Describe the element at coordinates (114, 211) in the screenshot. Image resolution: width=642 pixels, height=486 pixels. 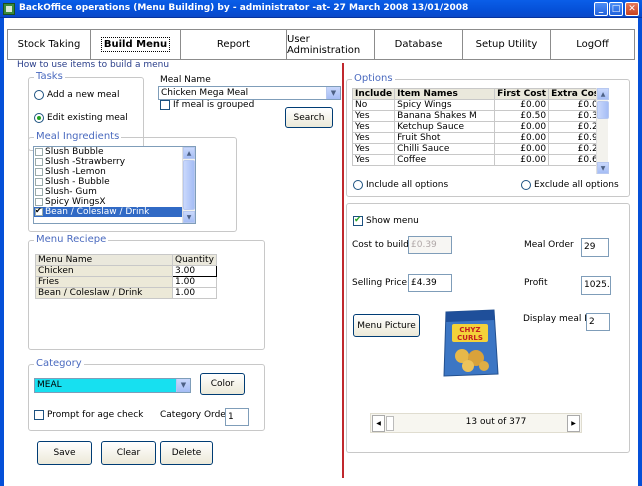
I see `list-item-selected: Bean / Coleslaw / Drink` at that location.